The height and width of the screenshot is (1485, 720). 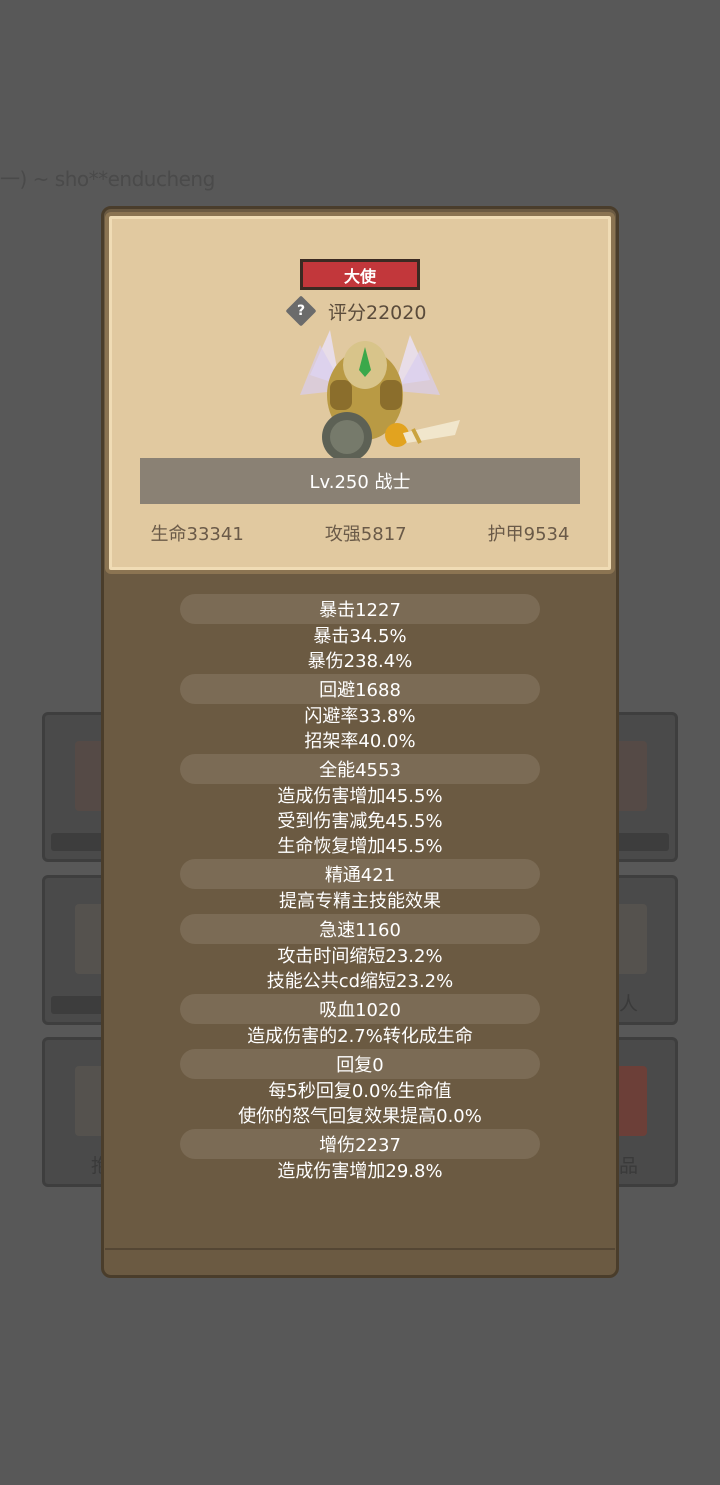 I want to click on rank-badge: 大使, so click(x=360, y=274).